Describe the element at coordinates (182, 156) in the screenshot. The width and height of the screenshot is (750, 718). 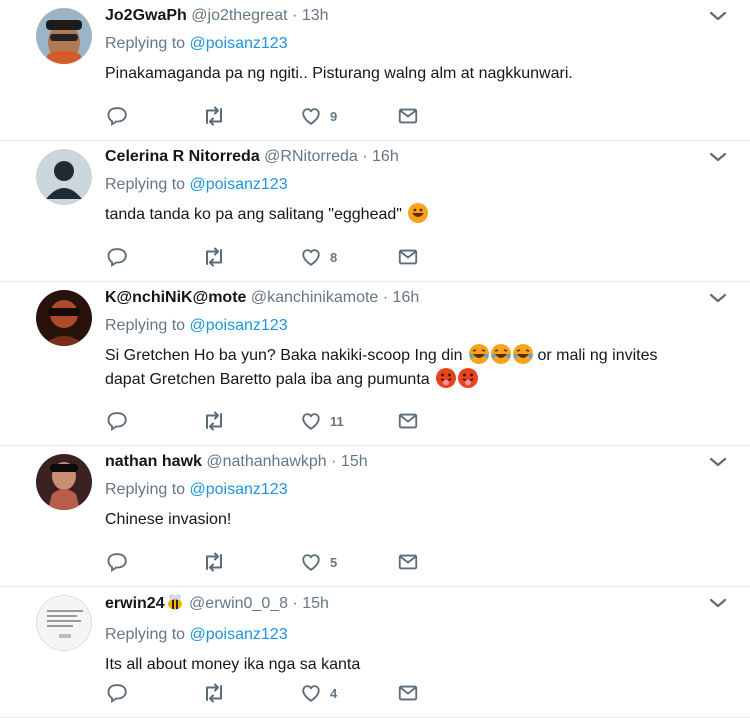
I see `author-name: Celerina R Nitorreda` at that location.